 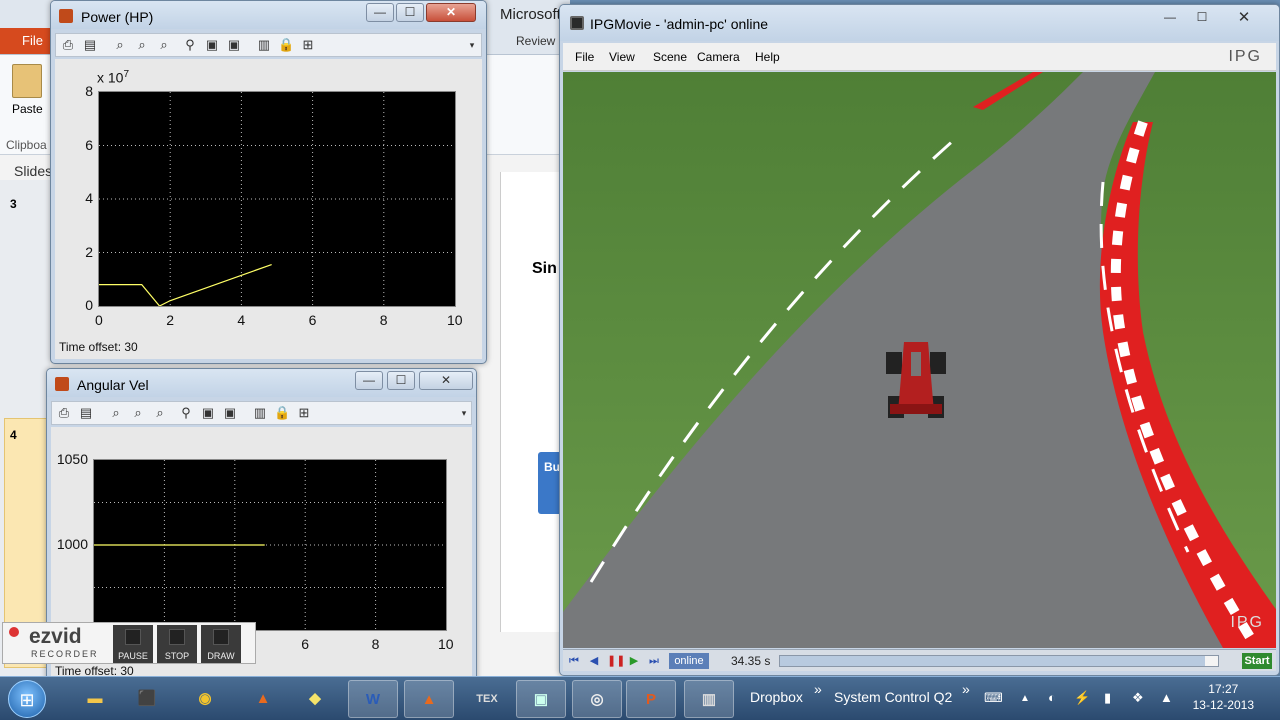 What do you see at coordinates (177, 644) in the screenshot?
I see `stop-button: STOP` at bounding box center [177, 644].